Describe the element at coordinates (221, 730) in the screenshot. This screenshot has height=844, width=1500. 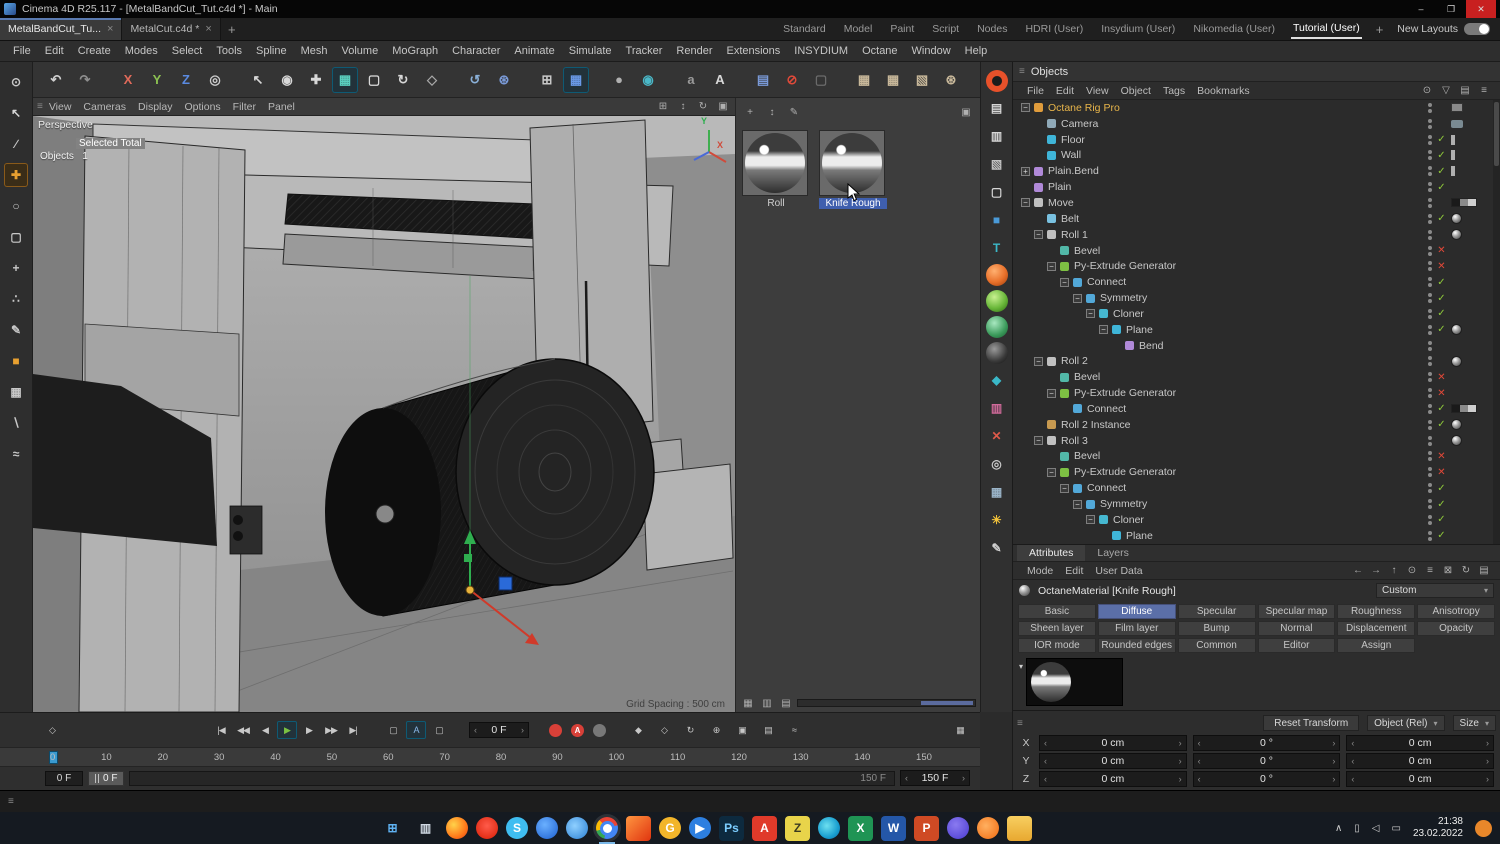
I see `goto-start-button: |◀` at that location.